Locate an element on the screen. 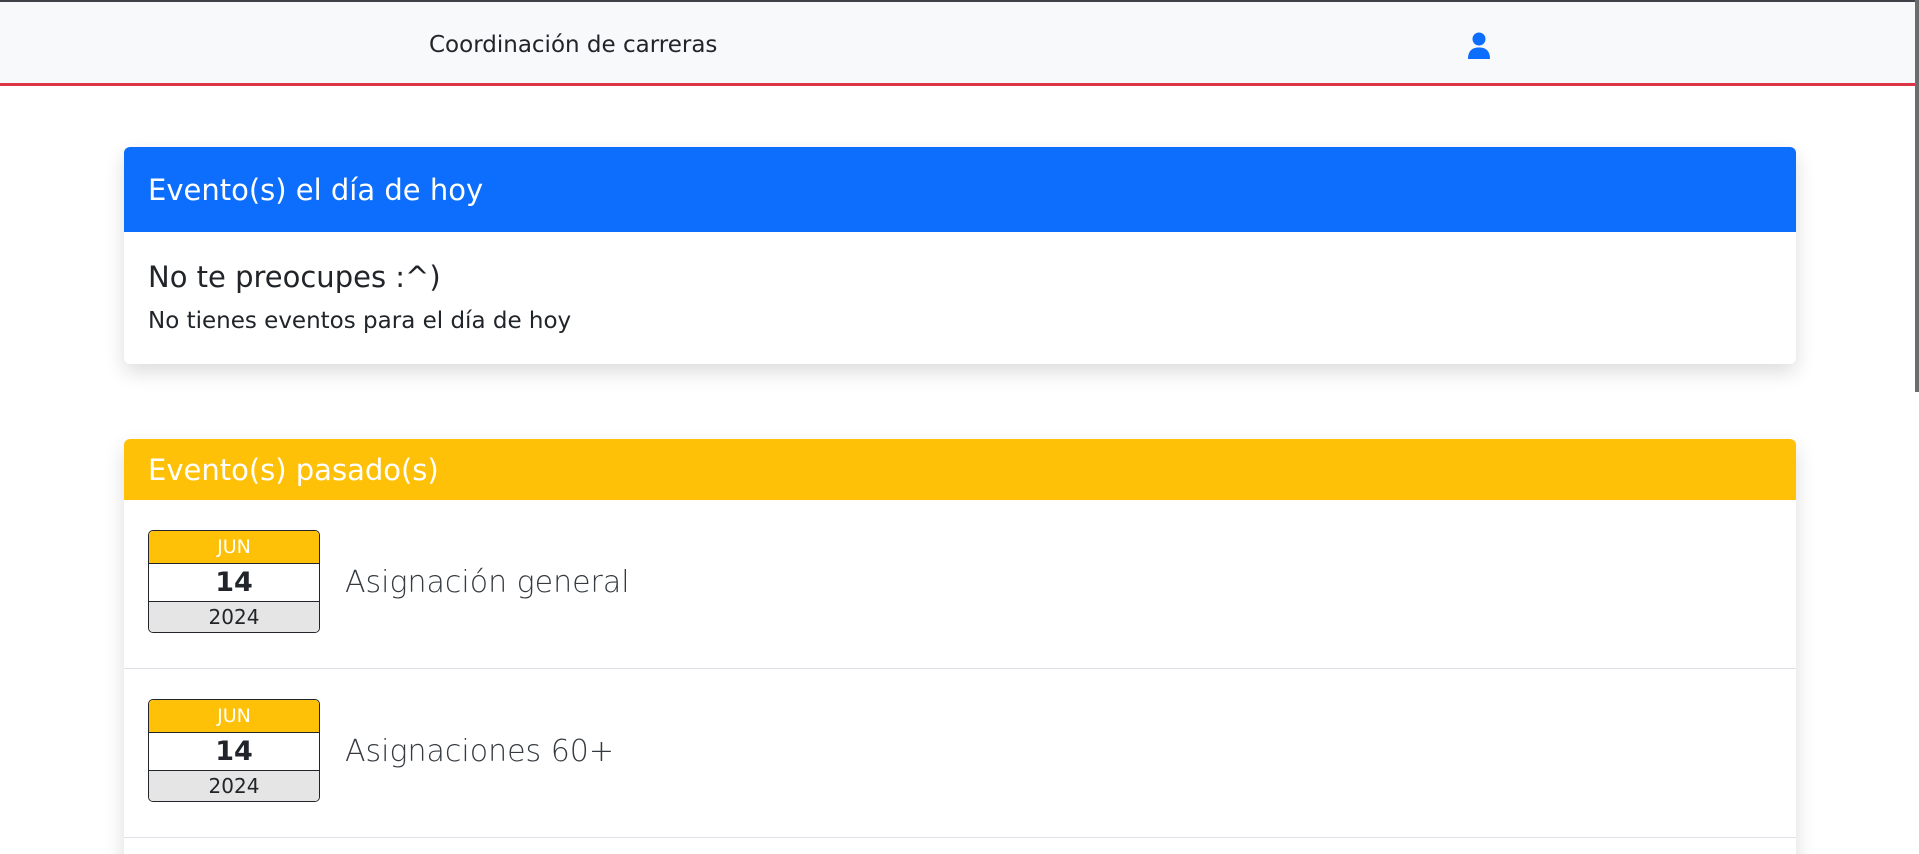 Image resolution: width=1919 pixels, height=854 pixels. scrollbar-thumb is located at coordinates (1917, 196).